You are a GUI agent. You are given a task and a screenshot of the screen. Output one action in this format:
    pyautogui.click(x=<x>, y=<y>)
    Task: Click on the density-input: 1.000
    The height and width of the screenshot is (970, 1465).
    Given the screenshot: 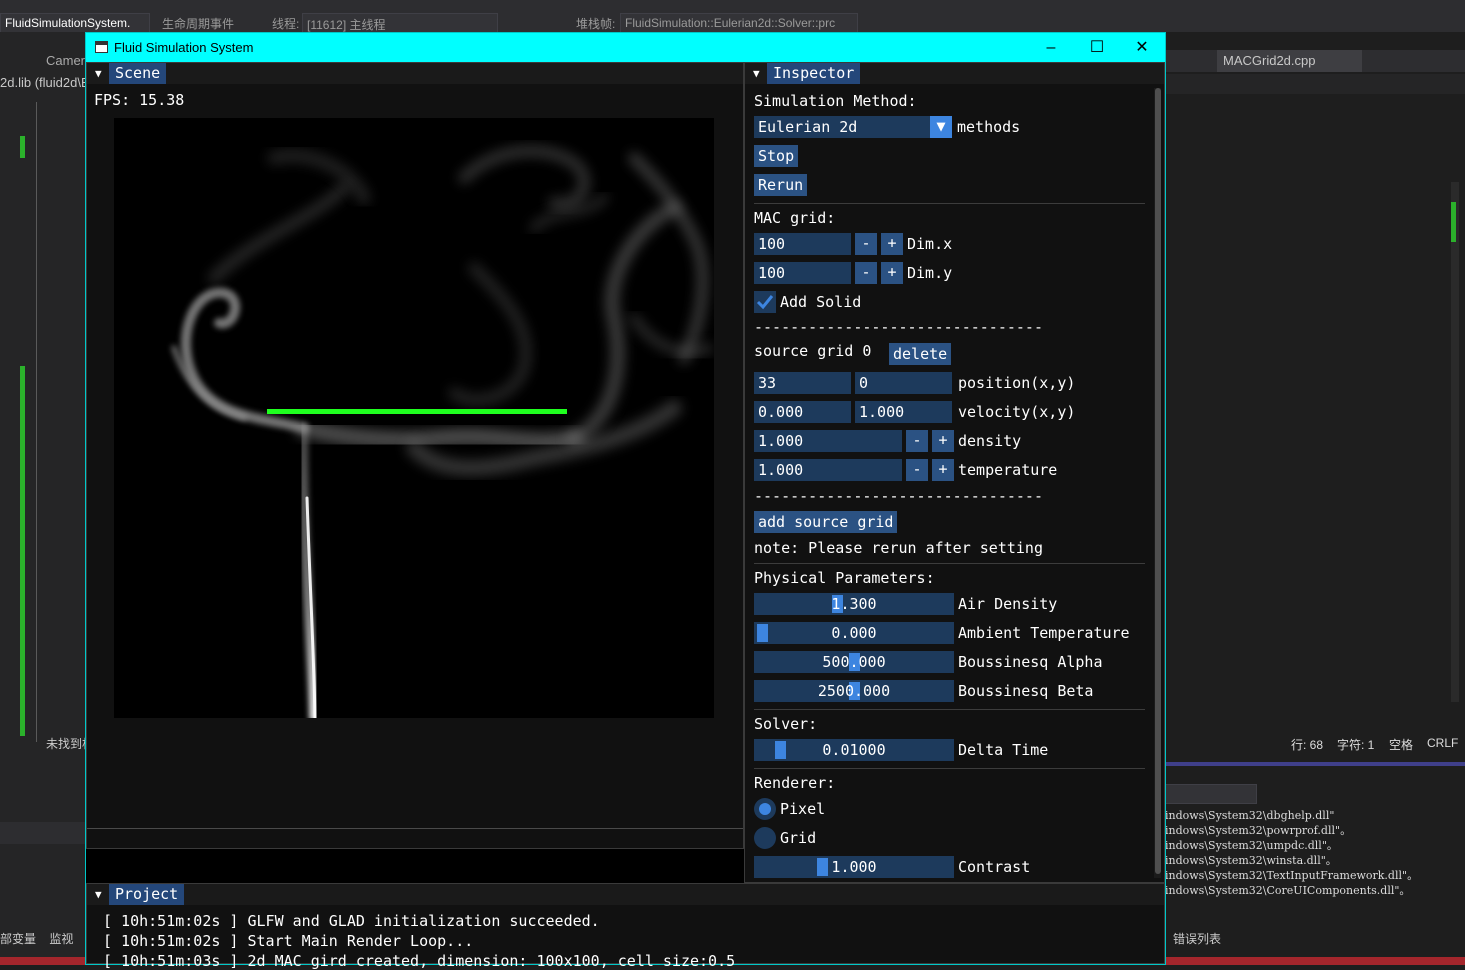 What is the action you would take?
    pyautogui.click(x=828, y=441)
    